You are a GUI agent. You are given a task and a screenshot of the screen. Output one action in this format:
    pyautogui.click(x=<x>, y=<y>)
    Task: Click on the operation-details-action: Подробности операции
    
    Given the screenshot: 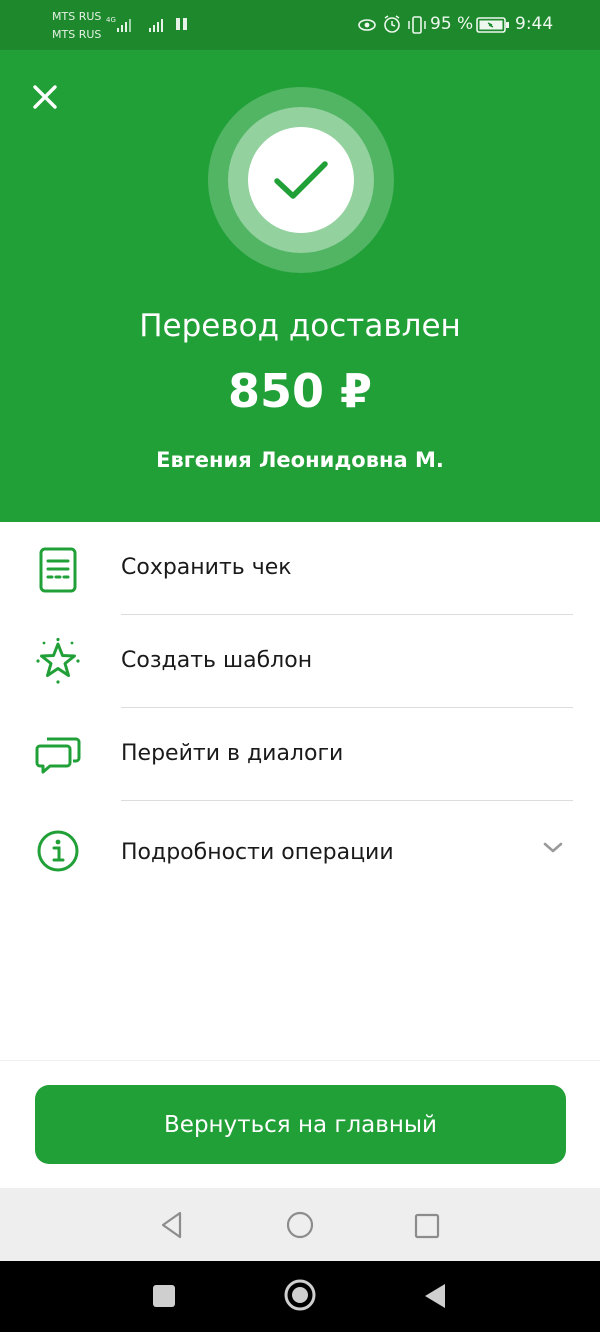 What is the action you would take?
    pyautogui.click(x=300, y=847)
    